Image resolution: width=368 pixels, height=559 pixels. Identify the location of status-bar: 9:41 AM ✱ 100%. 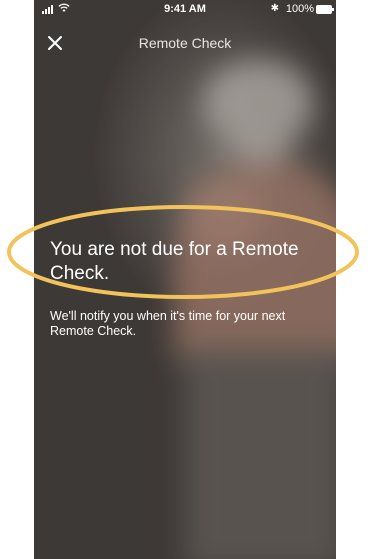
(185, 10).